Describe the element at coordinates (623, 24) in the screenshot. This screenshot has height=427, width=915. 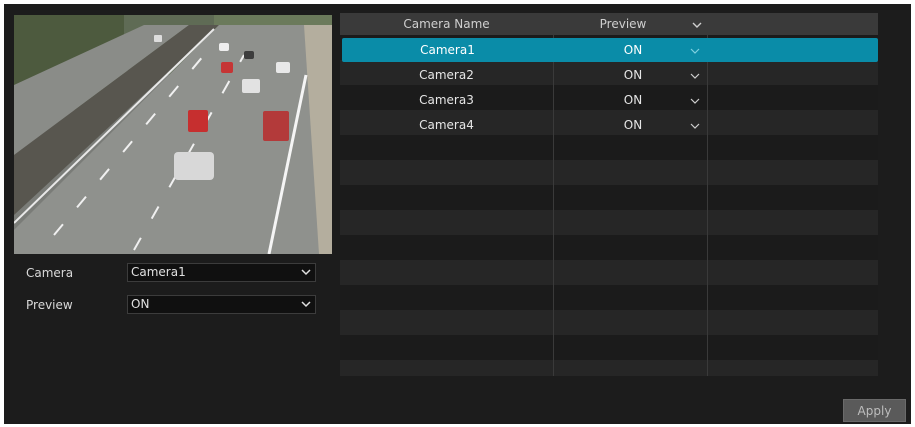
I see `column-header-preview: Preview` at that location.